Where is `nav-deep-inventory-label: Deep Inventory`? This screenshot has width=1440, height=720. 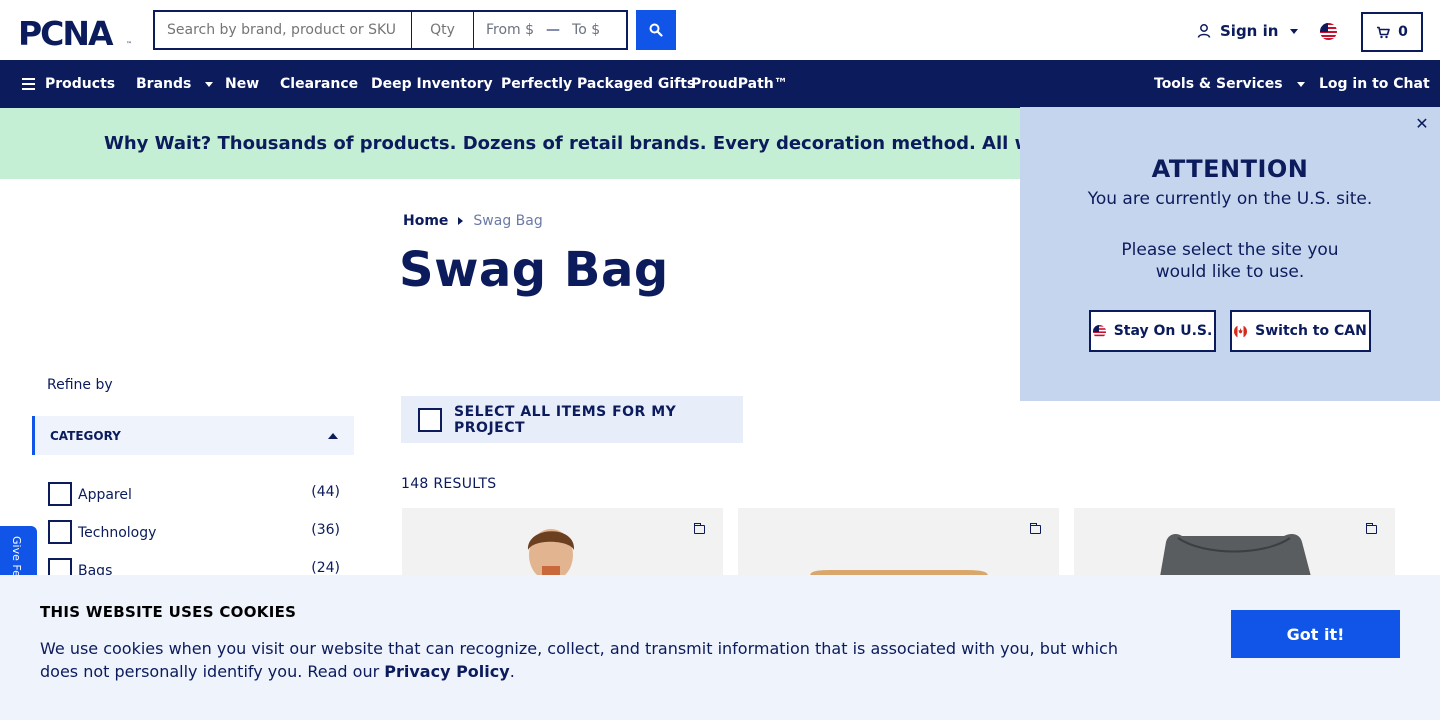 nav-deep-inventory-label: Deep Inventory is located at coordinates (432, 84).